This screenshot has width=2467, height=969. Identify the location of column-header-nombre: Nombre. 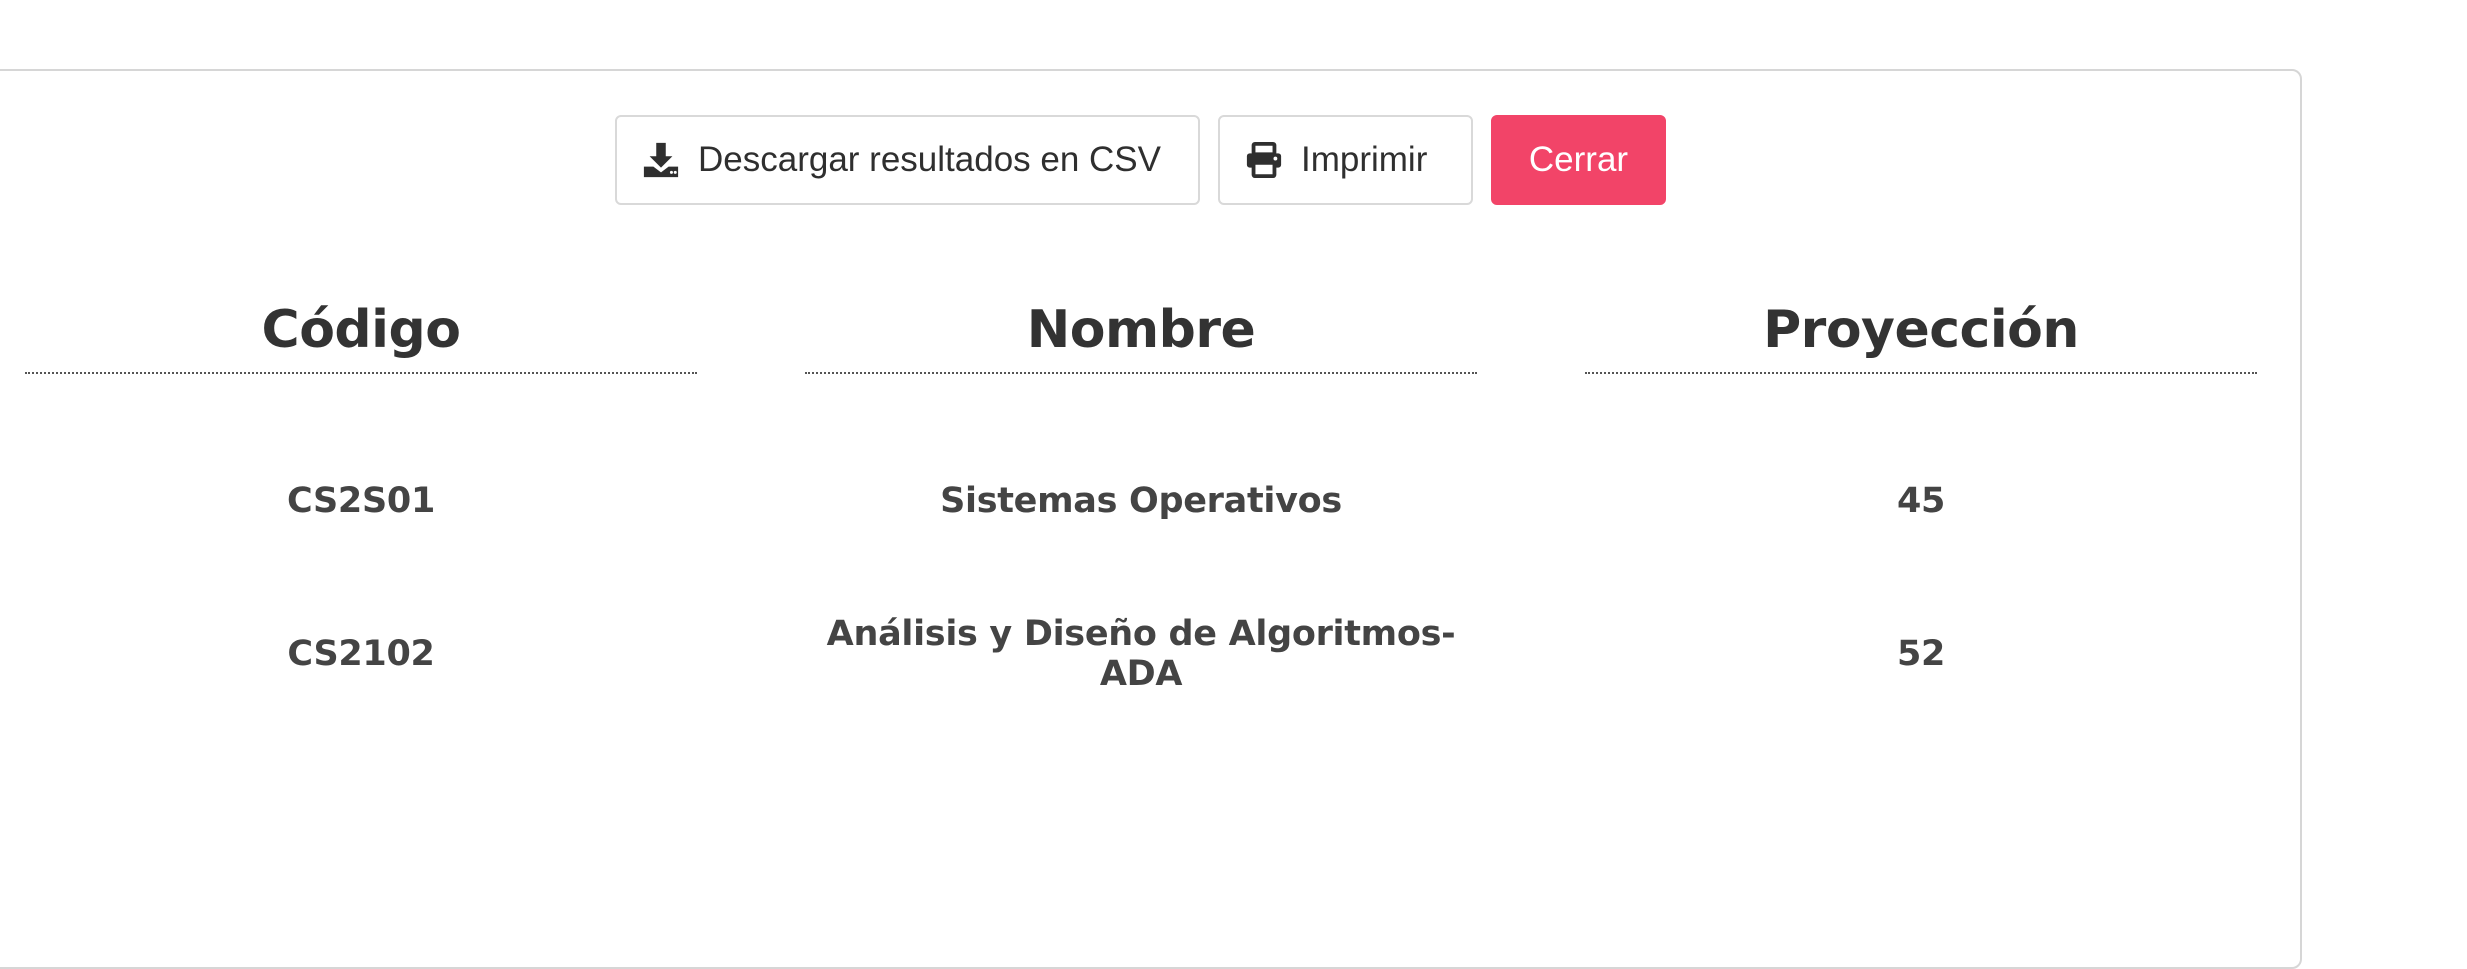
(1141, 337).